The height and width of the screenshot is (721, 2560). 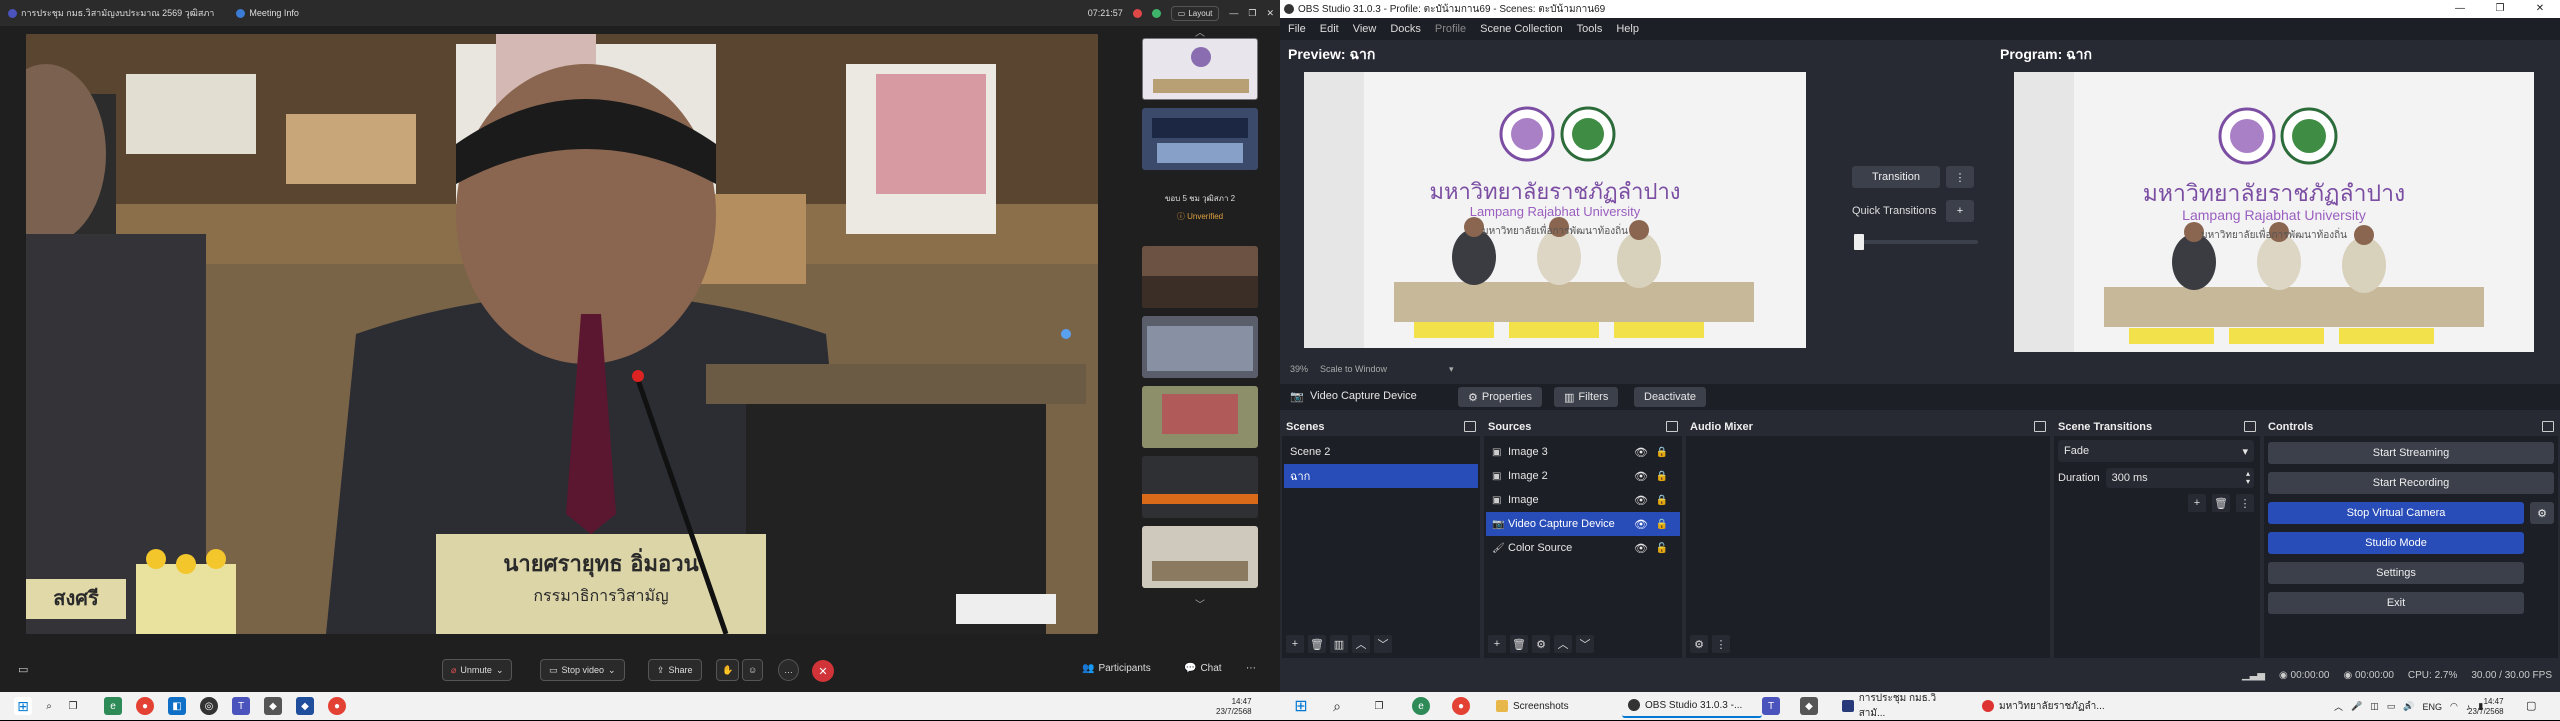 I want to click on menu-view: View, so click(x=1365, y=29).